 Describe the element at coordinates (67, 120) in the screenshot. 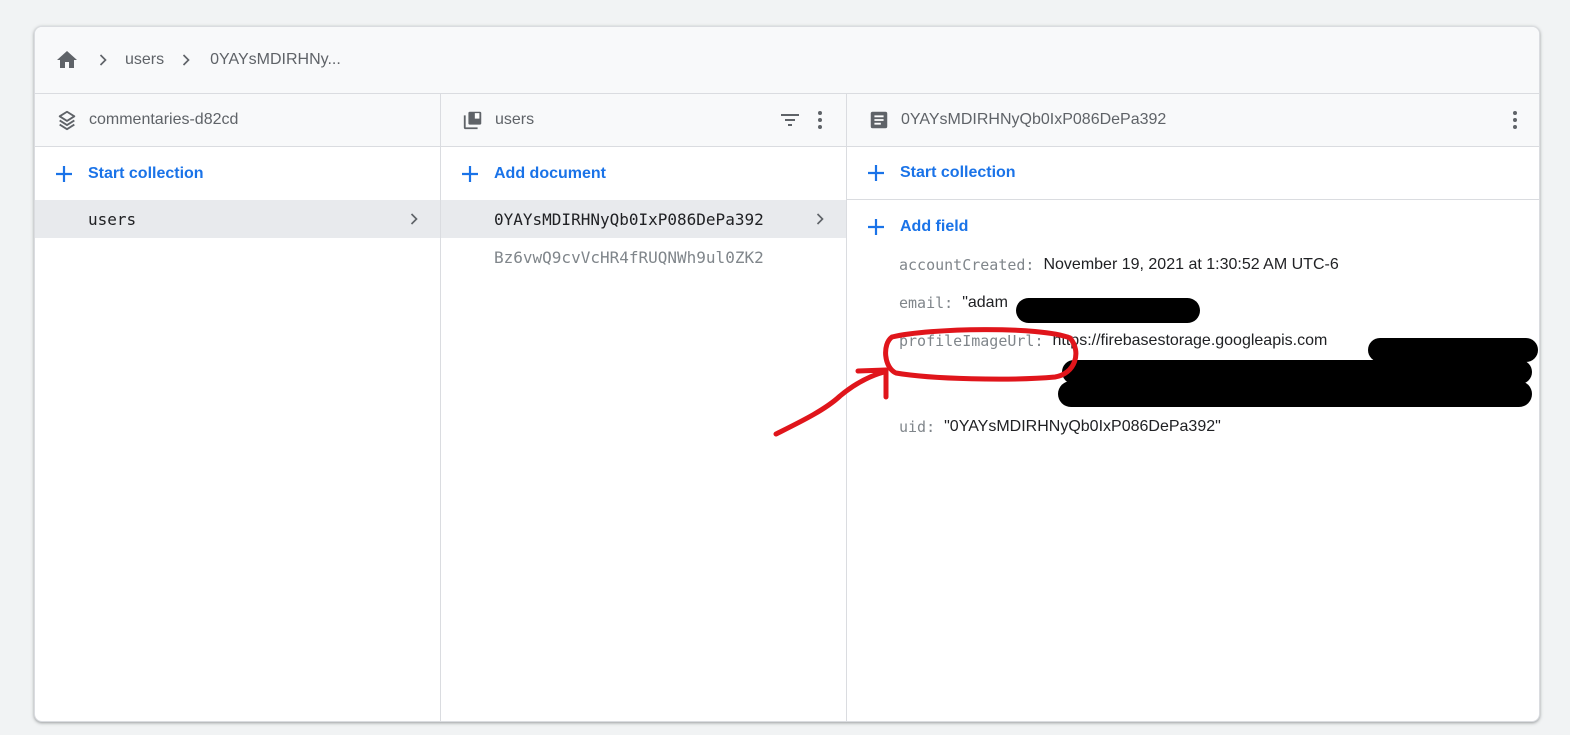

I see `firestore-stack-icon` at that location.